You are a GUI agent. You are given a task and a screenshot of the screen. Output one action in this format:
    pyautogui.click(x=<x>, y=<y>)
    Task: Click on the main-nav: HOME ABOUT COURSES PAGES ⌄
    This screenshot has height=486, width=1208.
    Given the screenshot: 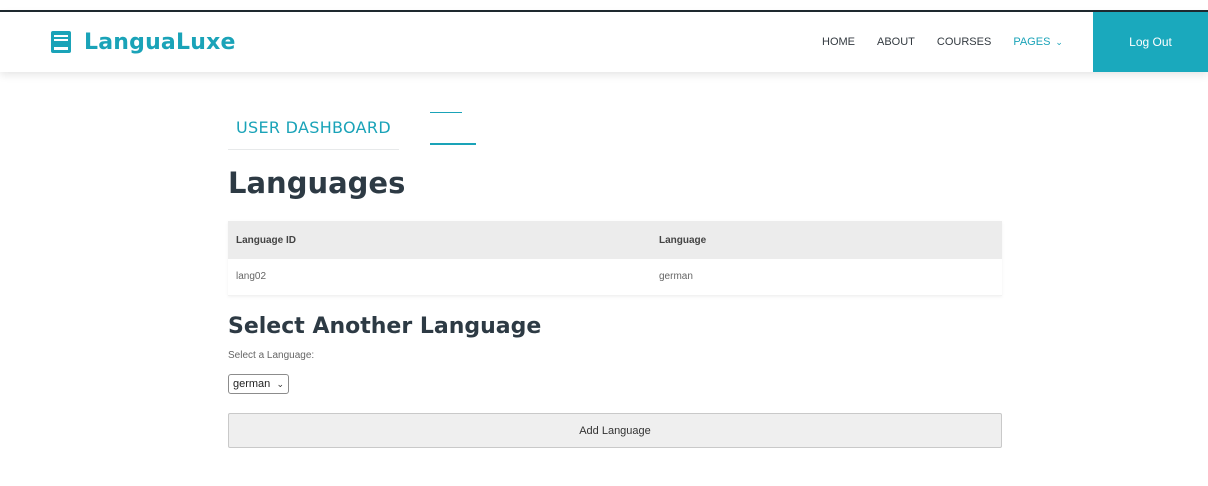 What is the action you would take?
    pyautogui.click(x=953, y=42)
    